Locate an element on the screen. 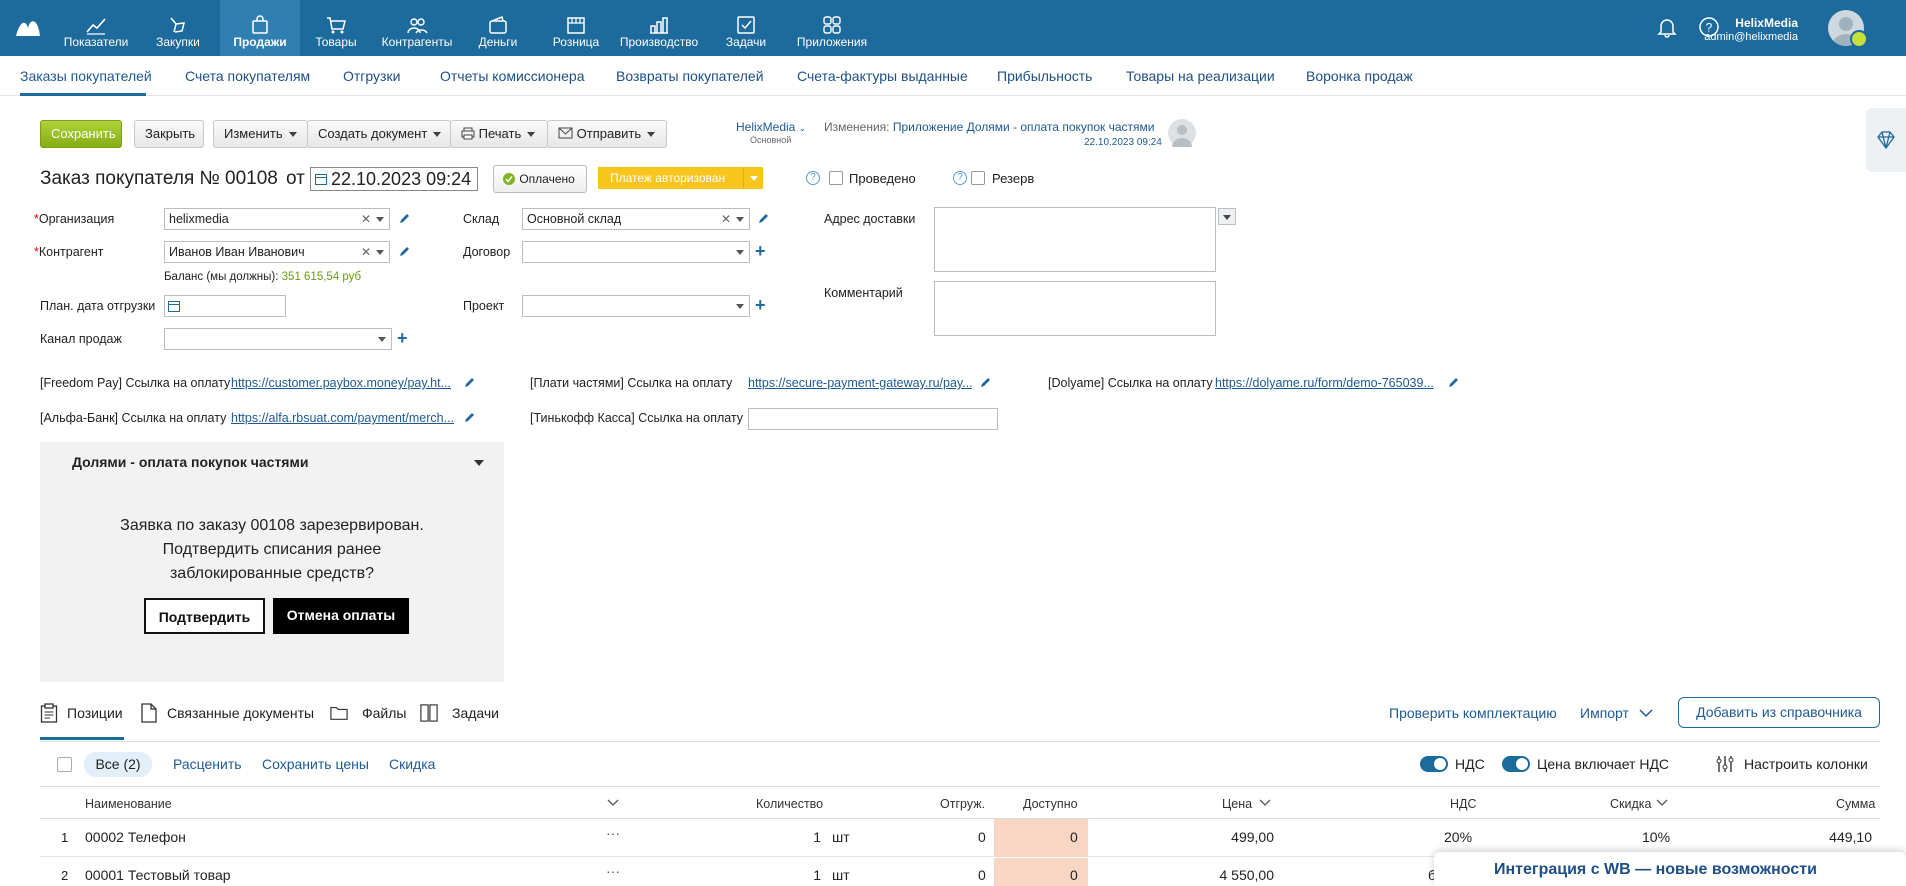  send-dropdown-button: Отправить is located at coordinates (607, 134).